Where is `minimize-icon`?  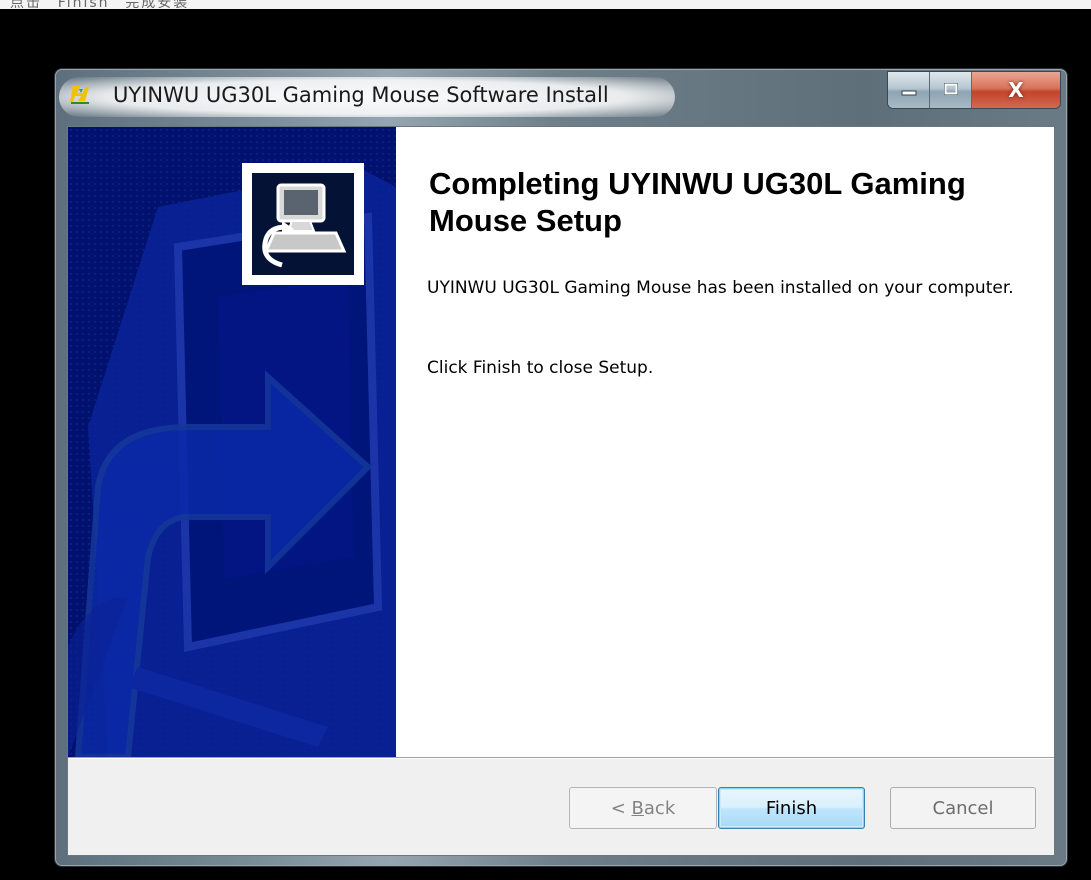
minimize-icon is located at coordinates (909, 90).